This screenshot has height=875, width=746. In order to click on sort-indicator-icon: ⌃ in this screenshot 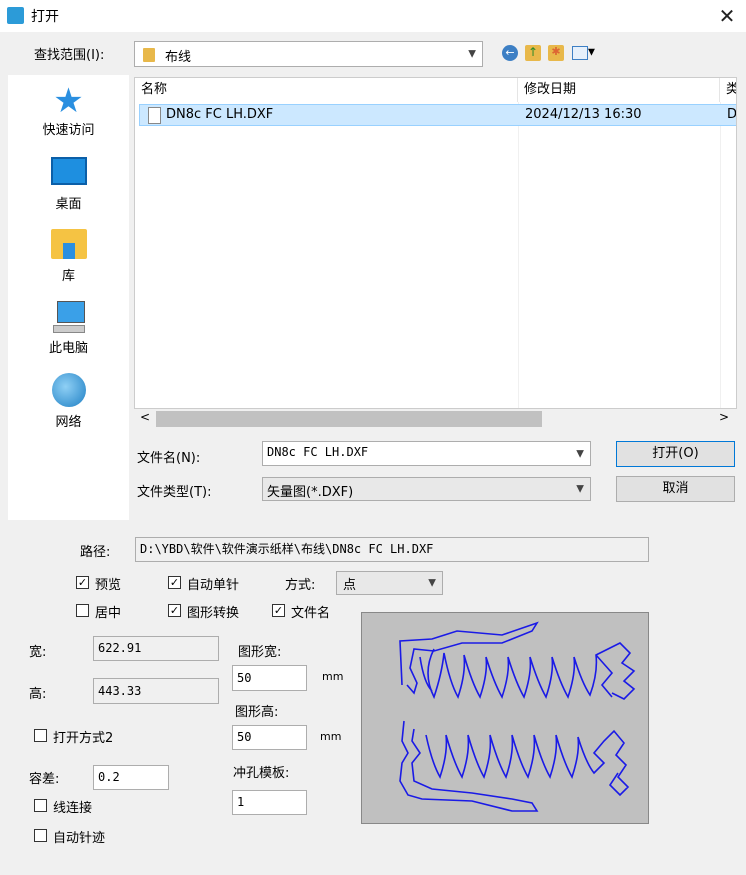, I will do `click(325, 80)`.